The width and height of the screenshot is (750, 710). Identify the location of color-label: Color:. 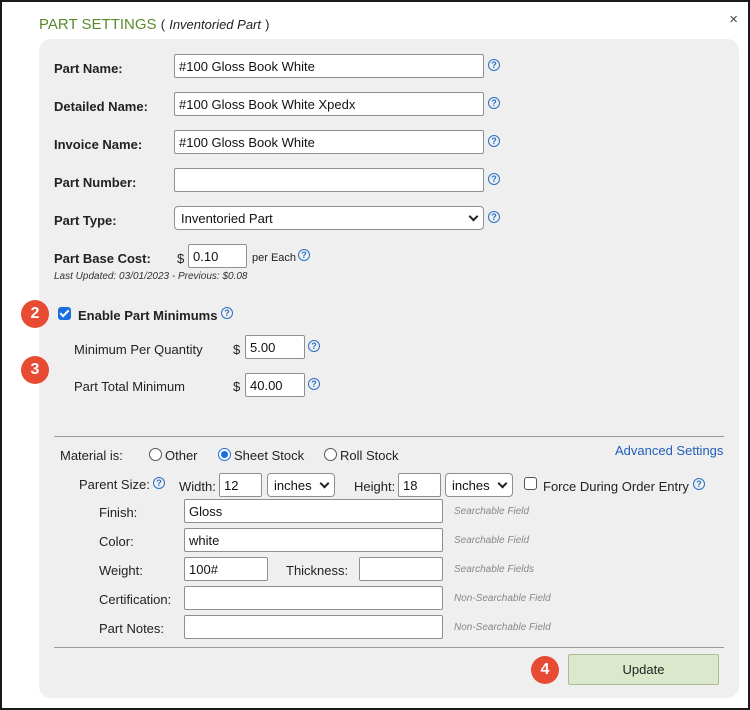
(116, 541).